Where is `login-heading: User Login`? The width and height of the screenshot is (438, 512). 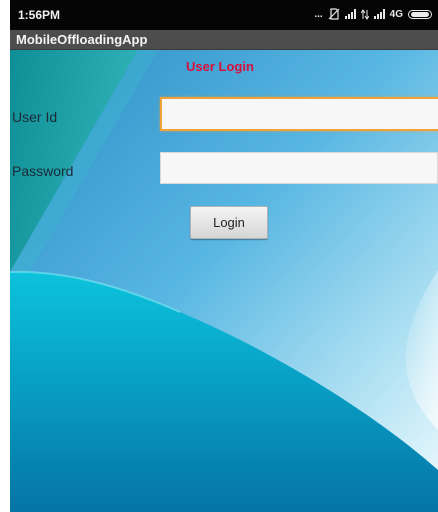 login-heading: User Login is located at coordinates (220, 66).